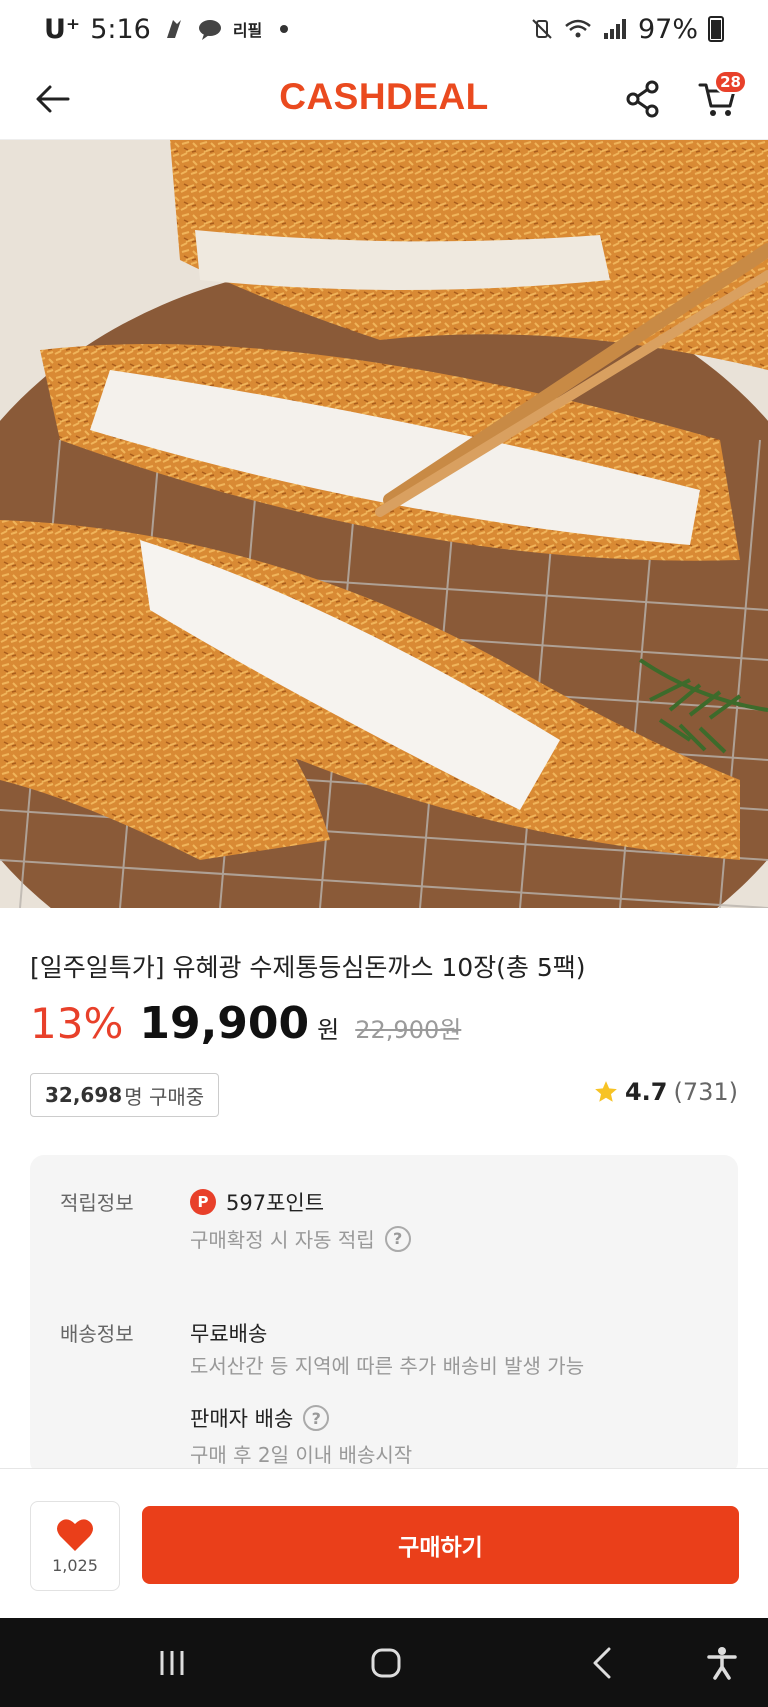  I want to click on points-help-icon: ?, so click(397, 1238).